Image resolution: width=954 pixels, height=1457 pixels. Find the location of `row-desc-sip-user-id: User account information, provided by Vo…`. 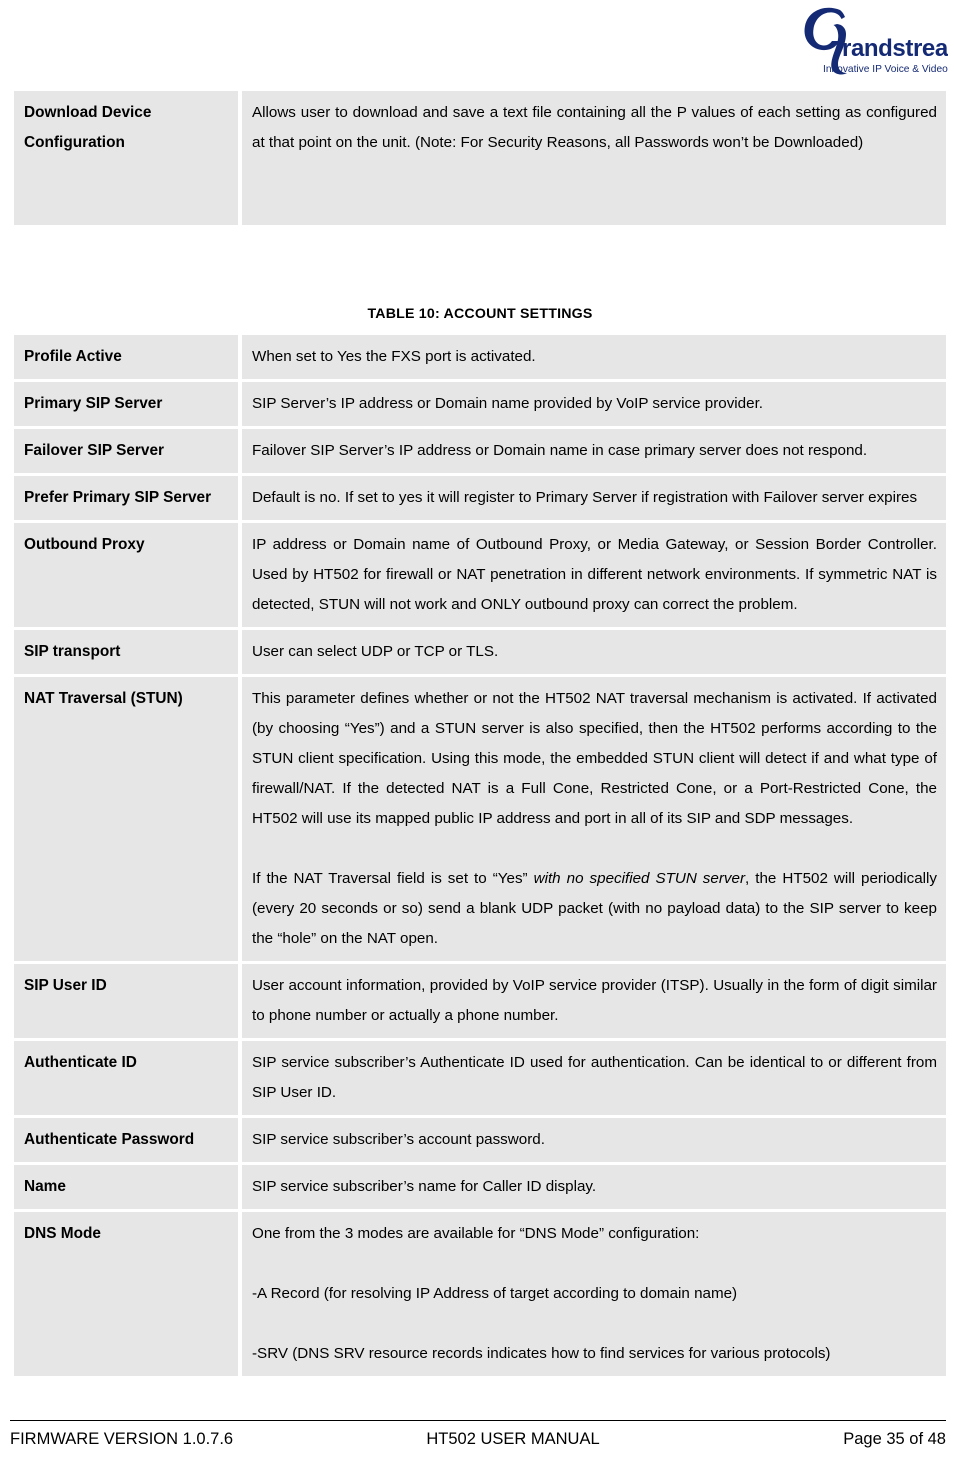

row-desc-sip-user-id: User account information, provided by Vo… is located at coordinates (594, 1001).